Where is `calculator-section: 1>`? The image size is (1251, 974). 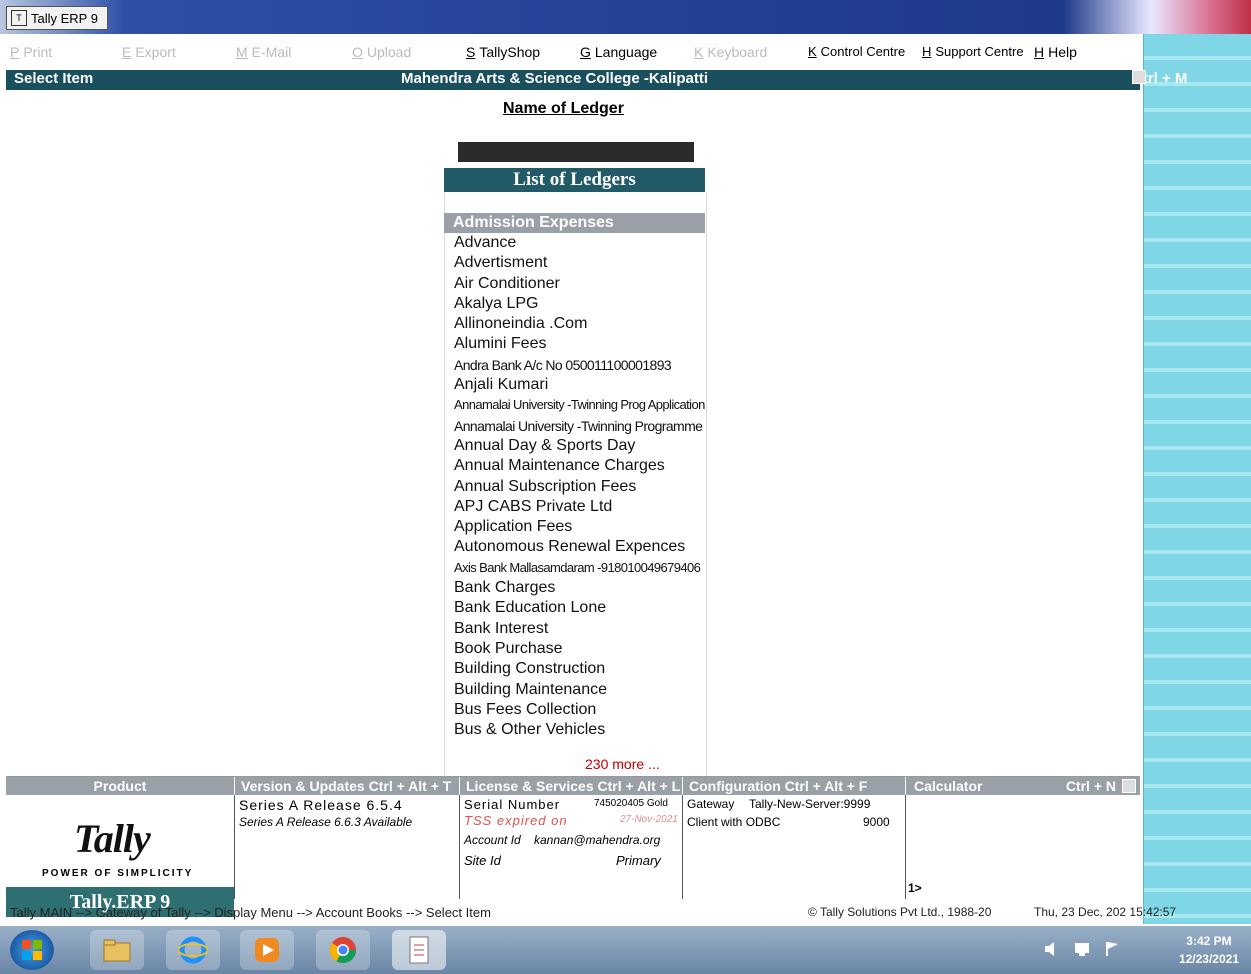
calculator-section: 1> is located at coordinates (1023, 847).